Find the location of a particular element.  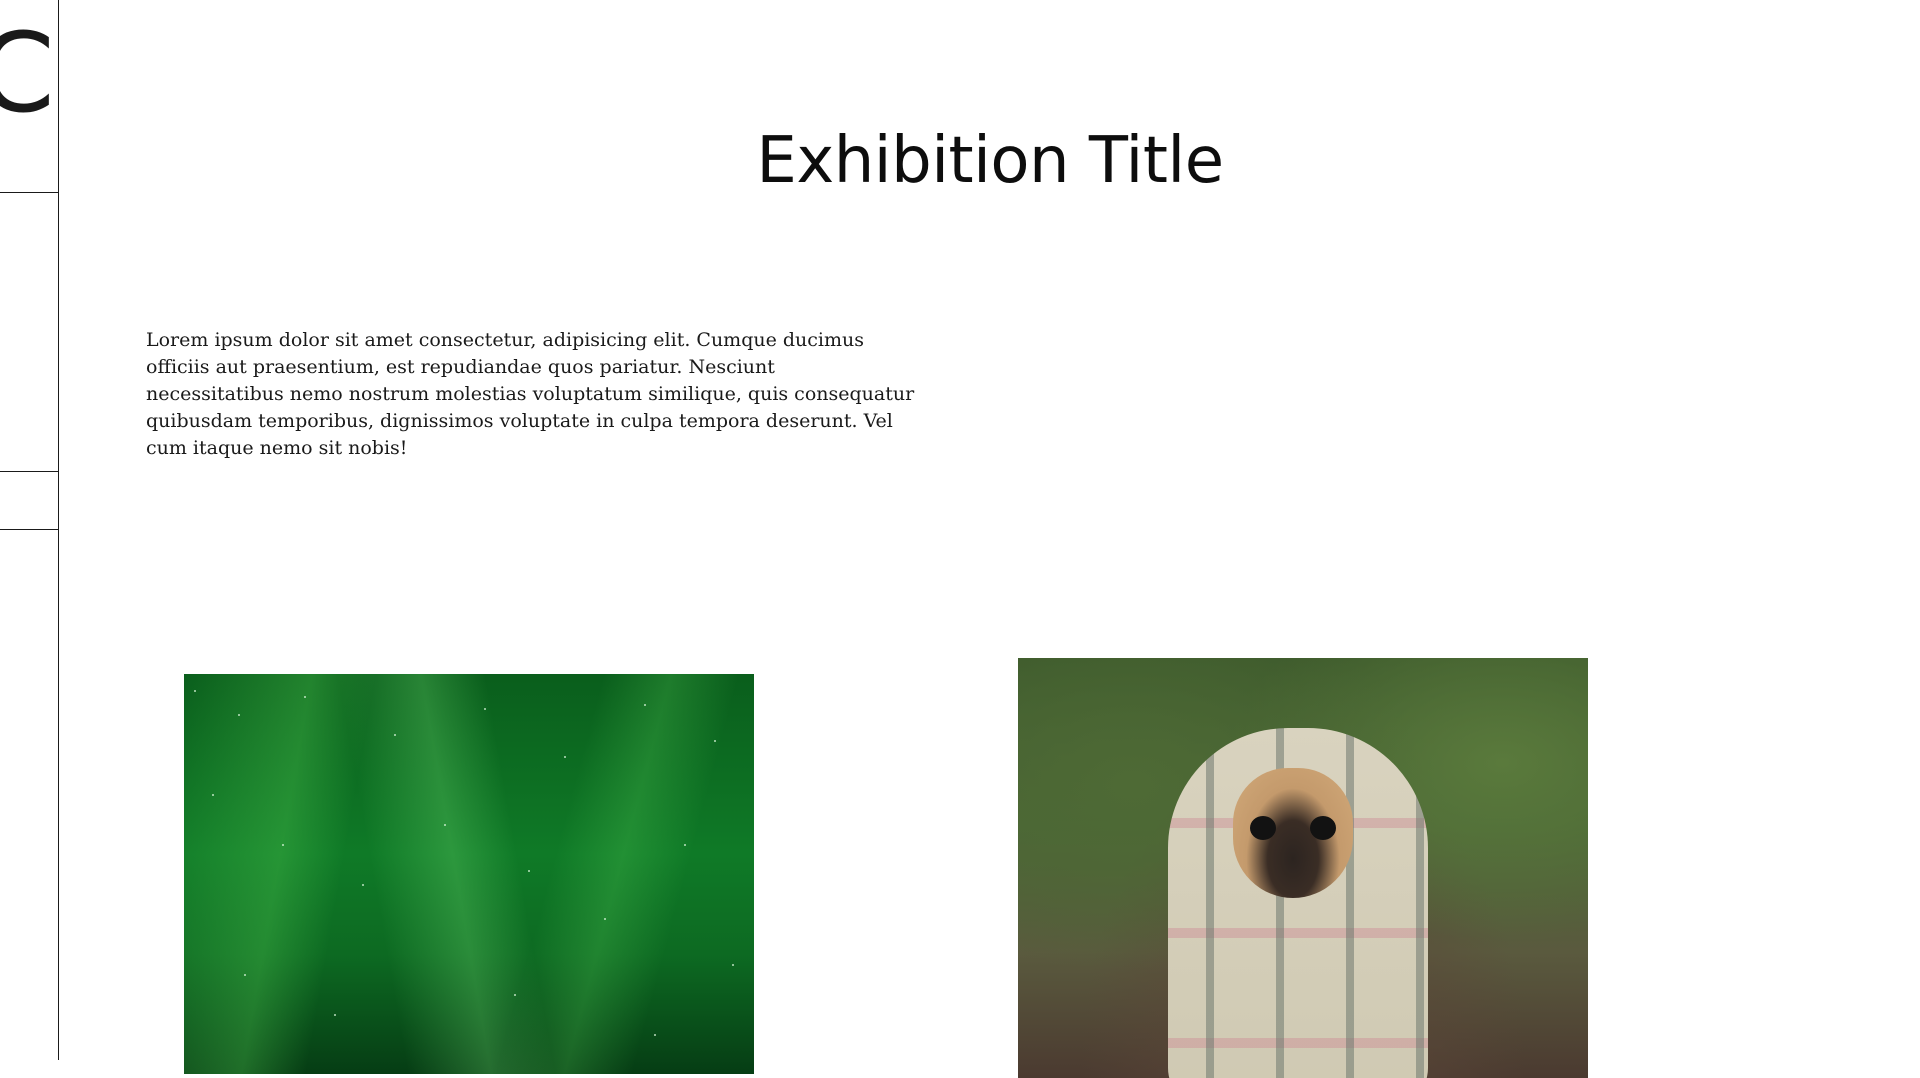

aurora-image is located at coordinates (469, 874).